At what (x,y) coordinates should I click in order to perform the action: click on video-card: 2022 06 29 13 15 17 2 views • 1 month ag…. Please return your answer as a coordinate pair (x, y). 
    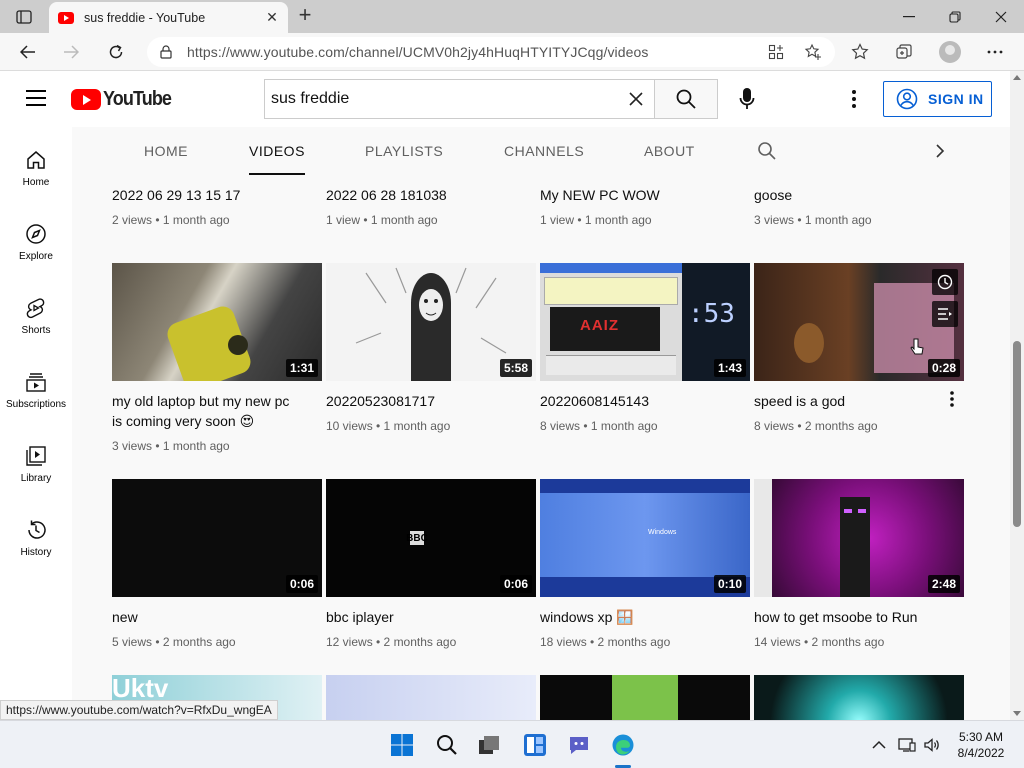
    Looking at the image, I should click on (217, 201).